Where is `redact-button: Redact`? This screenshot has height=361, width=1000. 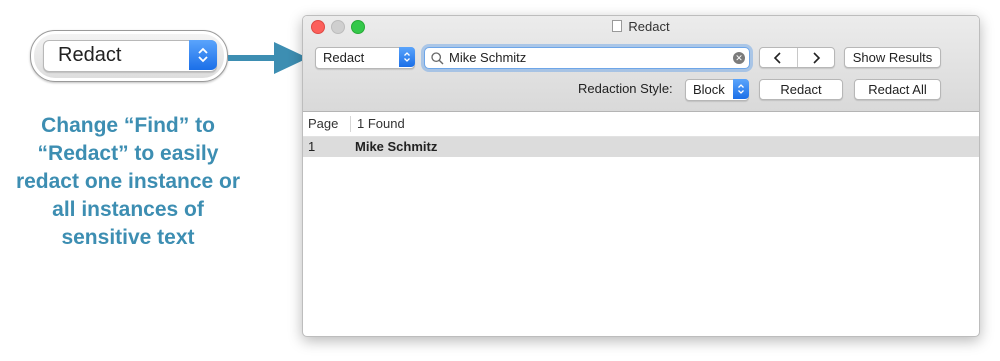 redact-button: Redact is located at coordinates (801, 89).